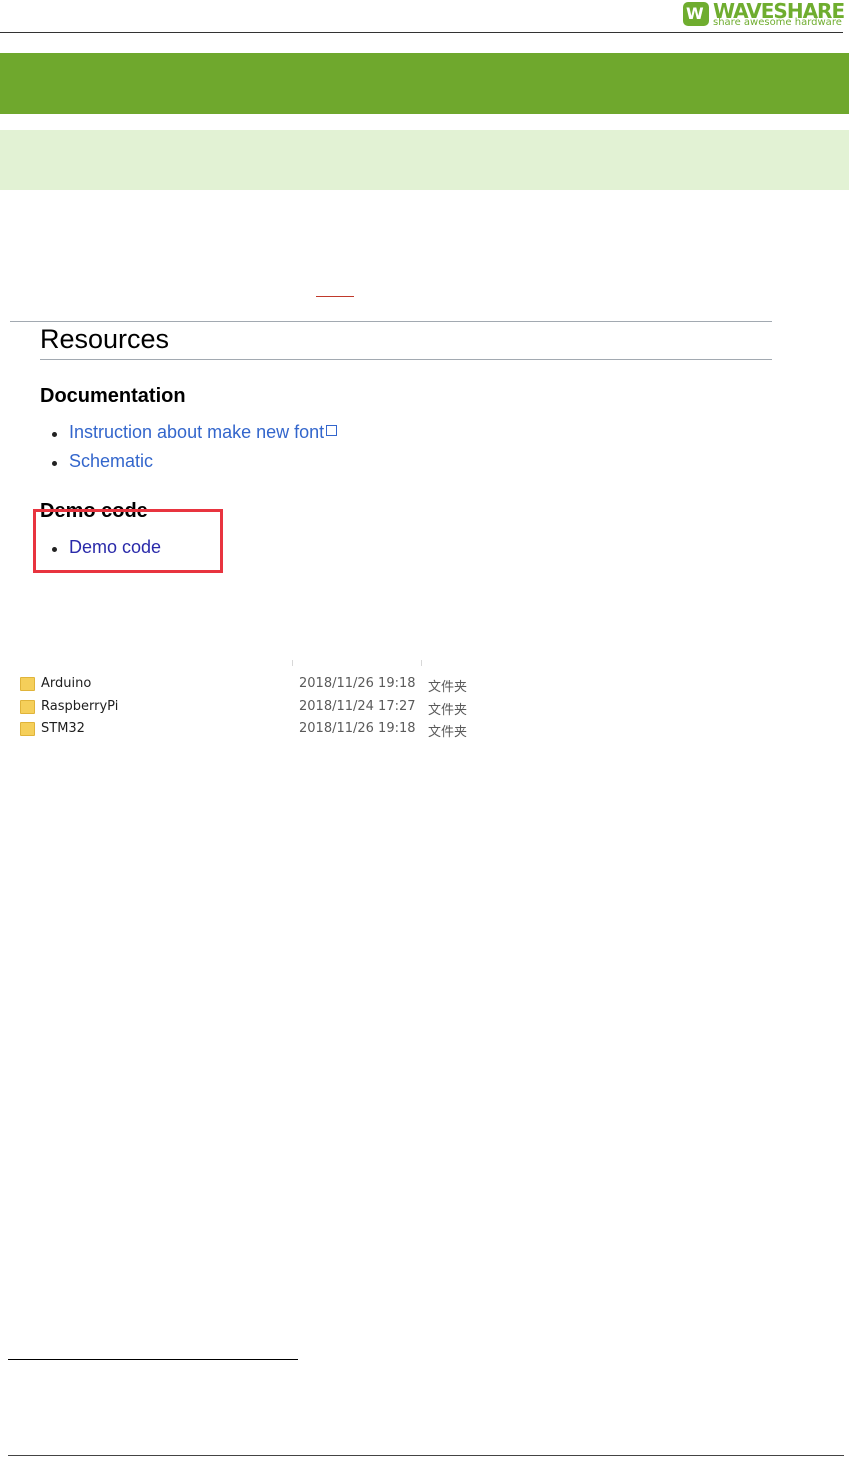 The height and width of the screenshot is (1458, 849). Describe the element at coordinates (406, 359) in the screenshot. I see `resources-heading-divider` at that location.